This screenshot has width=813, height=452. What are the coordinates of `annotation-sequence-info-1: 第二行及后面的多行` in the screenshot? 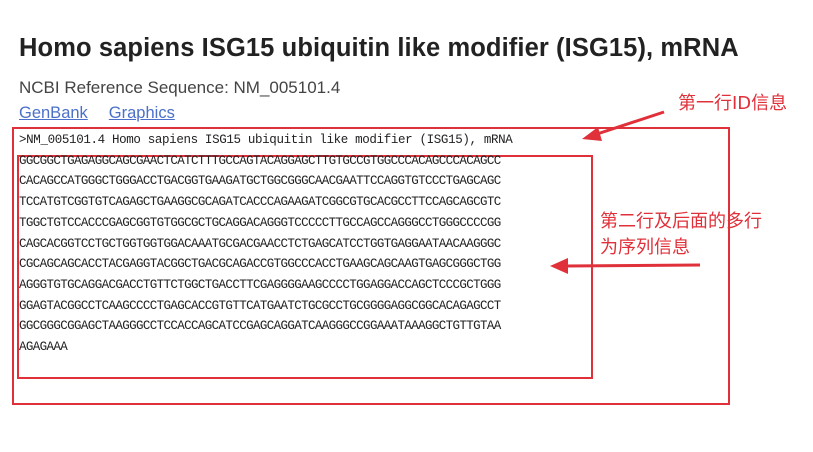 It's located at (681, 221).